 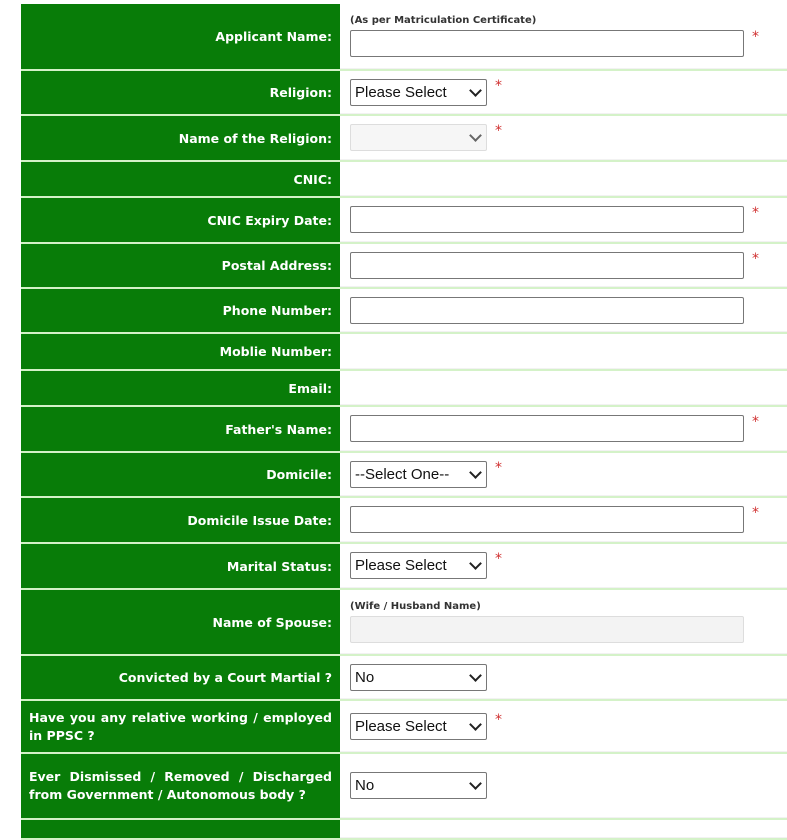 What do you see at coordinates (180, 310) in the screenshot?
I see `field-label: Phone Number:` at bounding box center [180, 310].